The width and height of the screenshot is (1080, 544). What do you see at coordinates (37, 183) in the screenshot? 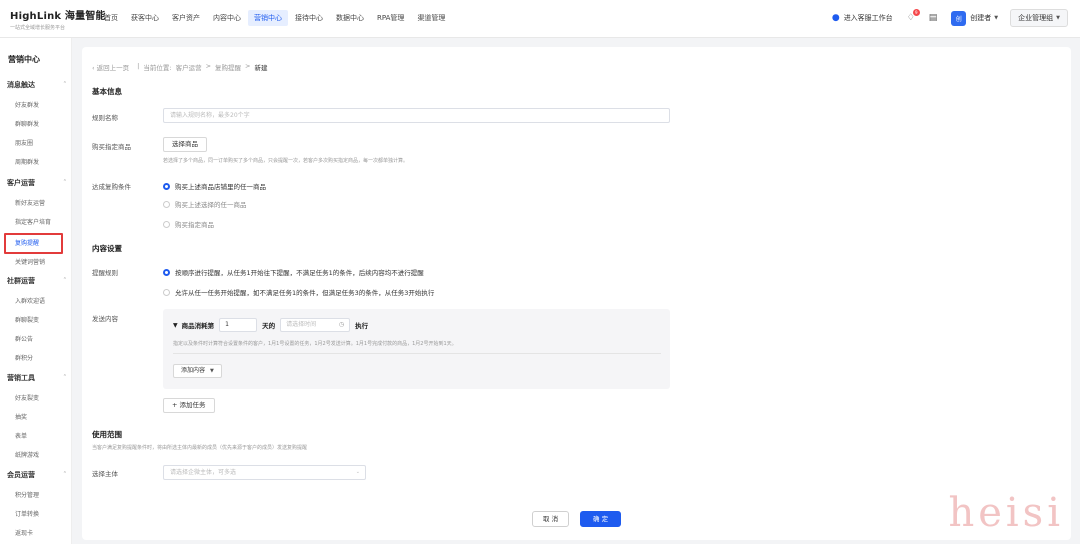
I see `sidebar-group-customer-ops: 客户运营 ⌃` at bounding box center [37, 183].